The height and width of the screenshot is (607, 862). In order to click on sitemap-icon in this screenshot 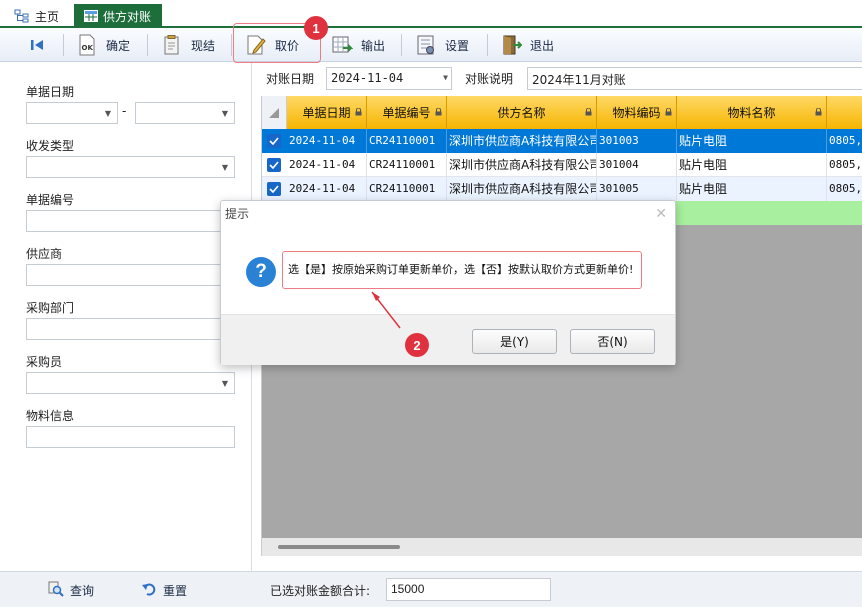, I will do `click(22, 16)`.